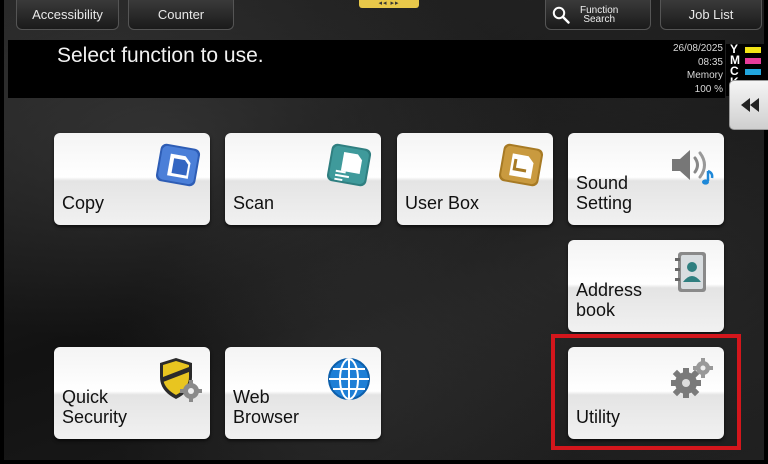  Describe the element at coordinates (95, 407) in the screenshot. I see `quick-security-label: Quick Security` at that location.